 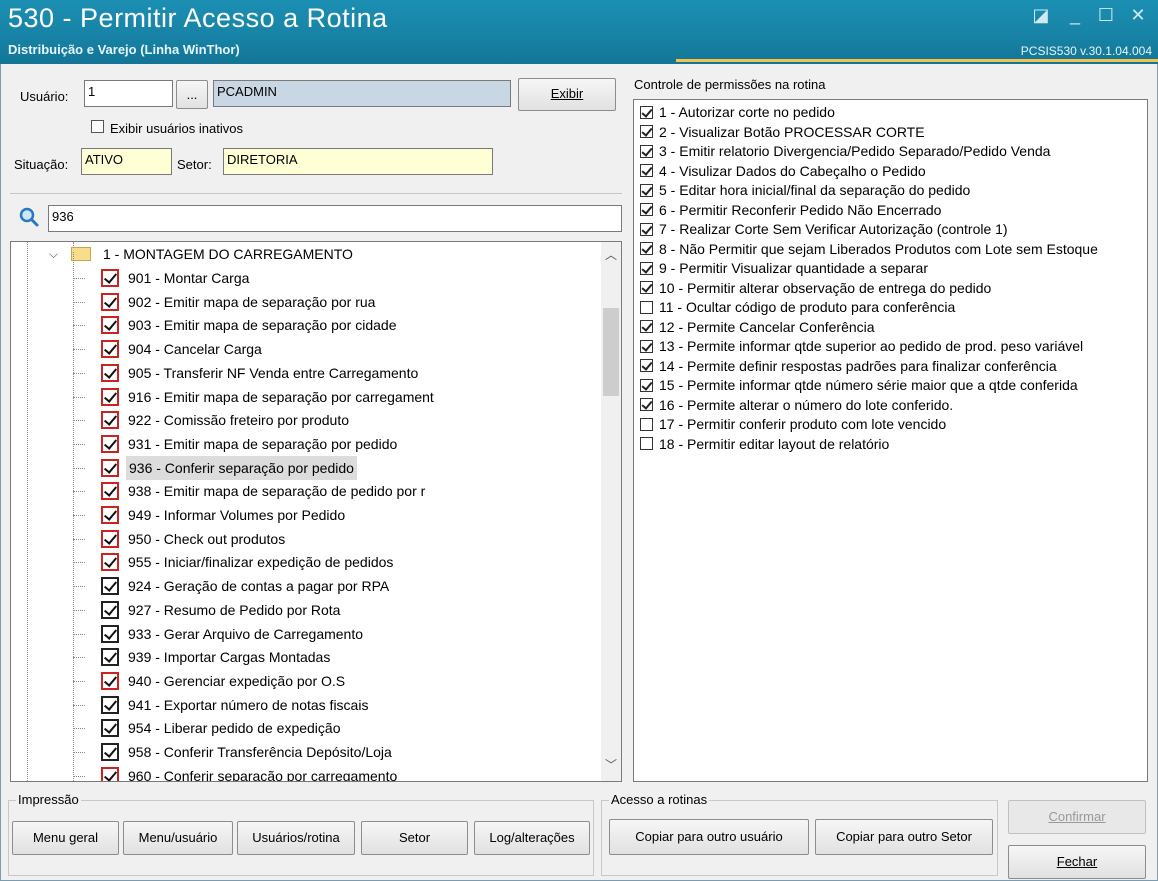 I want to click on user-name-field: PCADMIN, so click(x=362, y=93).